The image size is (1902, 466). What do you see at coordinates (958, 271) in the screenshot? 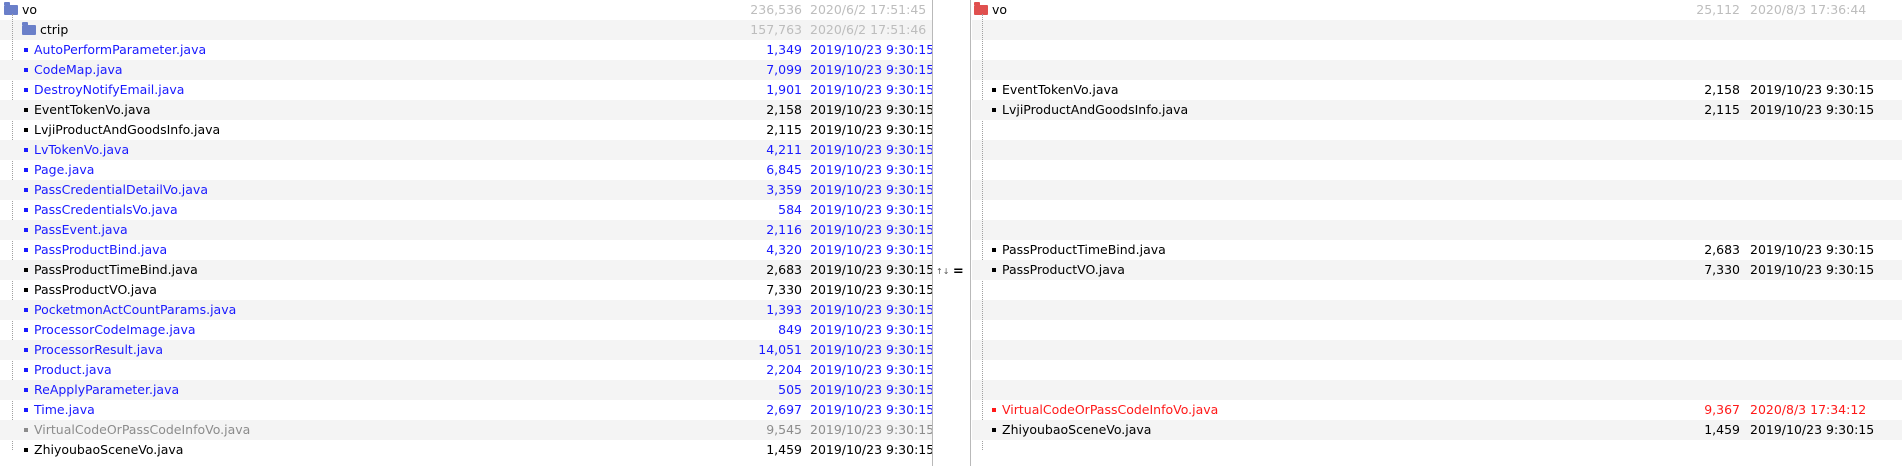
I see `equal-icon: =` at bounding box center [958, 271].